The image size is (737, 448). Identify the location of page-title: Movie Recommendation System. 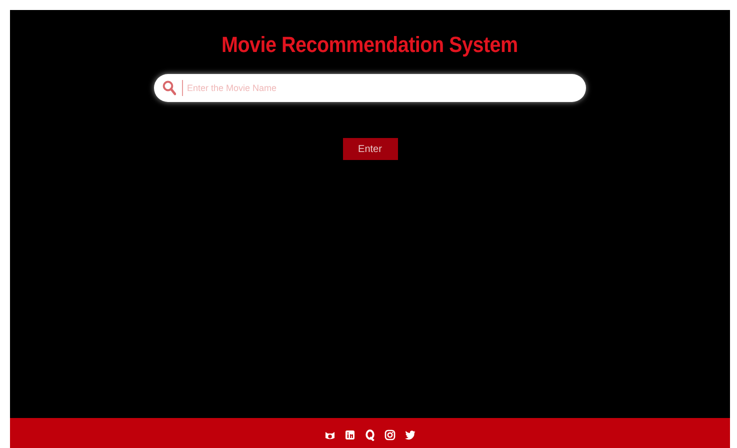
(370, 45).